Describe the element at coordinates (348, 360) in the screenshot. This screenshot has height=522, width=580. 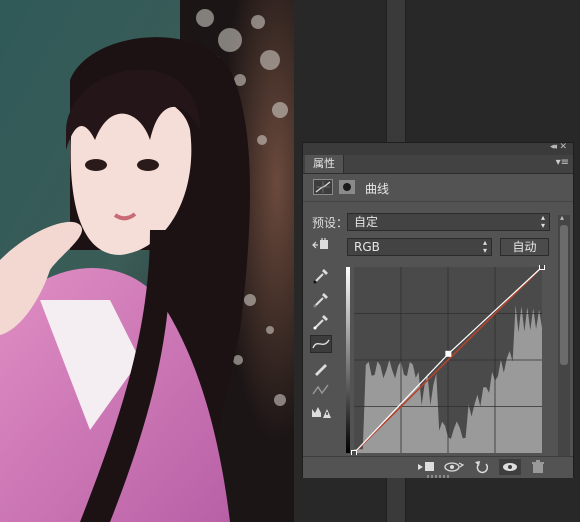
I see `output-gradient-bar` at that location.